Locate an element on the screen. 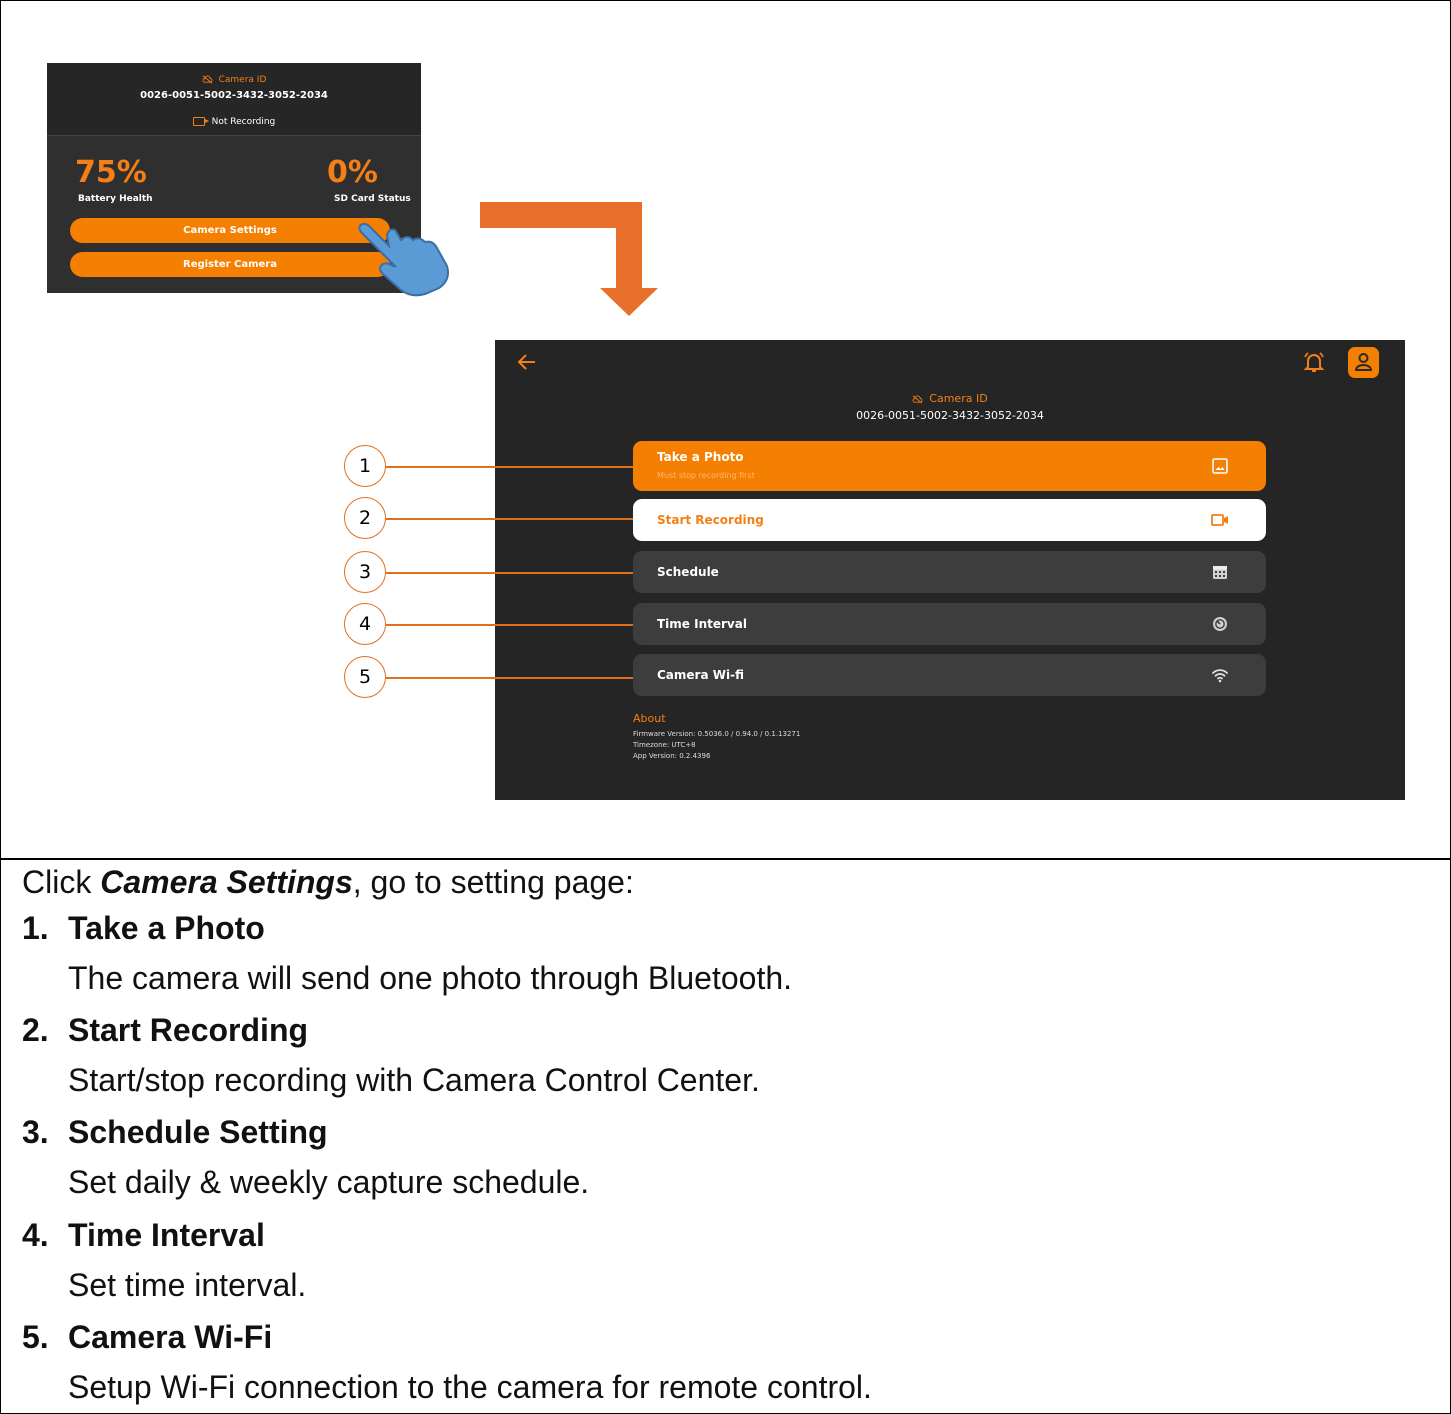  calendar-icon is located at coordinates (1220, 572).